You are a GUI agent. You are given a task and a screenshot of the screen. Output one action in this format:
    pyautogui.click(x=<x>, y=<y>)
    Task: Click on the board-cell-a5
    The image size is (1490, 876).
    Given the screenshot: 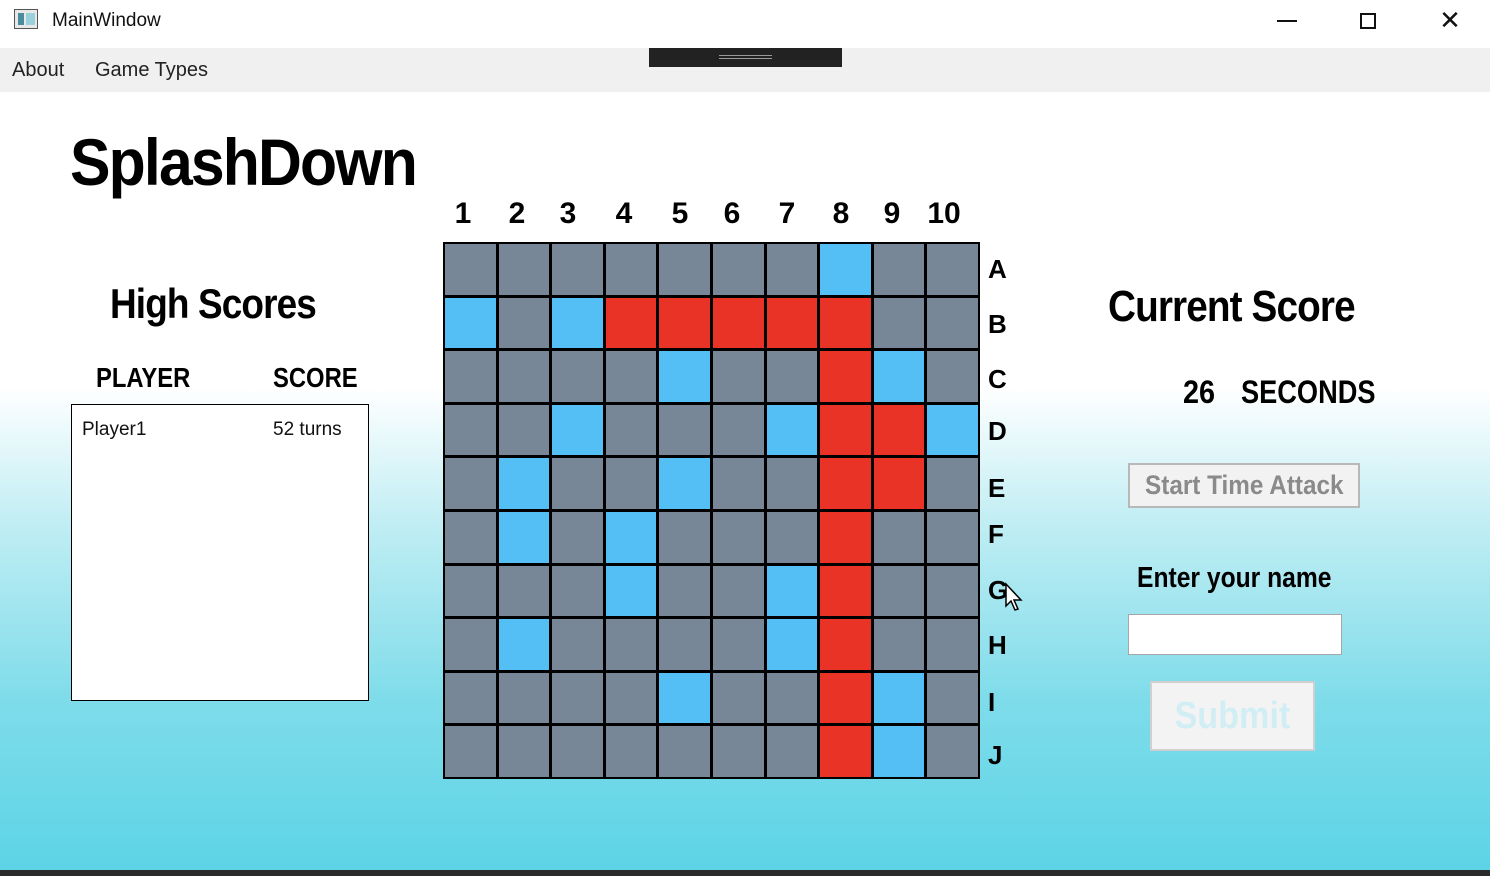 What is the action you would take?
    pyautogui.click(x=684, y=269)
    